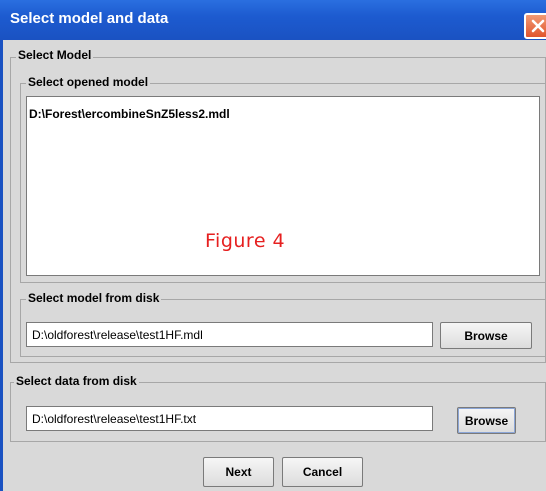 This screenshot has height=491, width=546. What do you see at coordinates (88, 82) in the screenshot?
I see `select-opened-model-legend: Select opened model` at bounding box center [88, 82].